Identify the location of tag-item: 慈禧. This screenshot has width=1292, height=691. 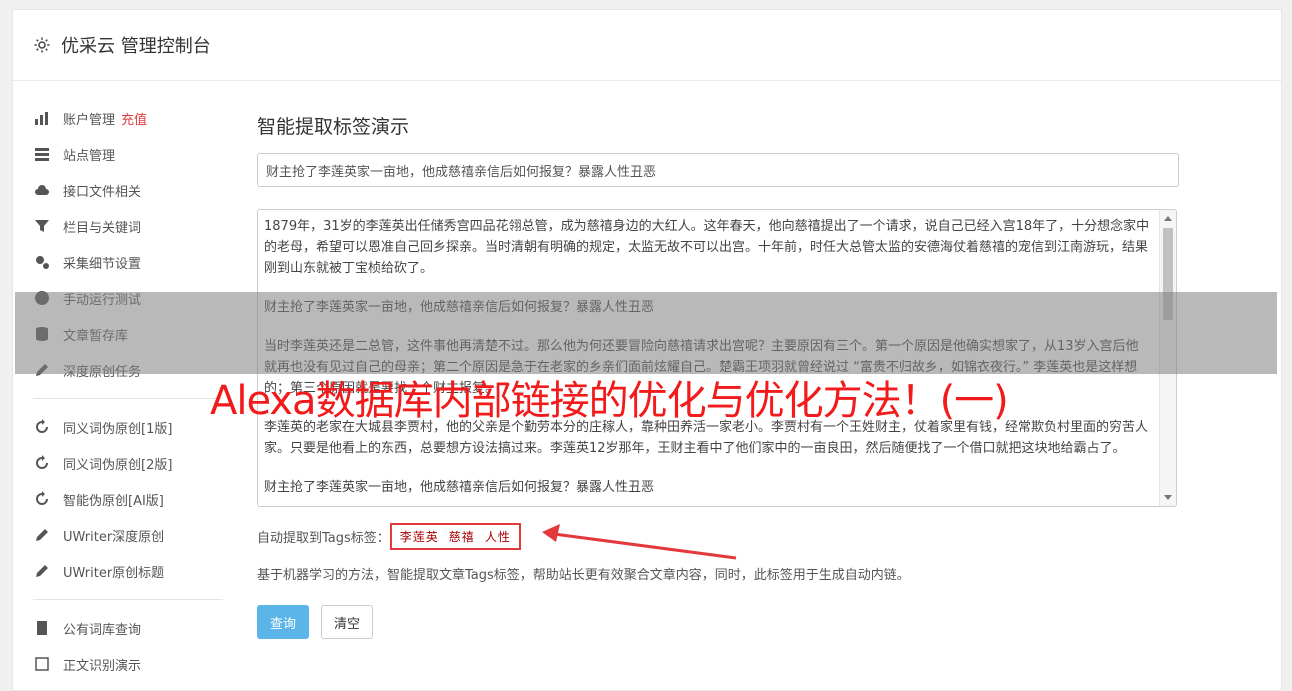
(461, 537).